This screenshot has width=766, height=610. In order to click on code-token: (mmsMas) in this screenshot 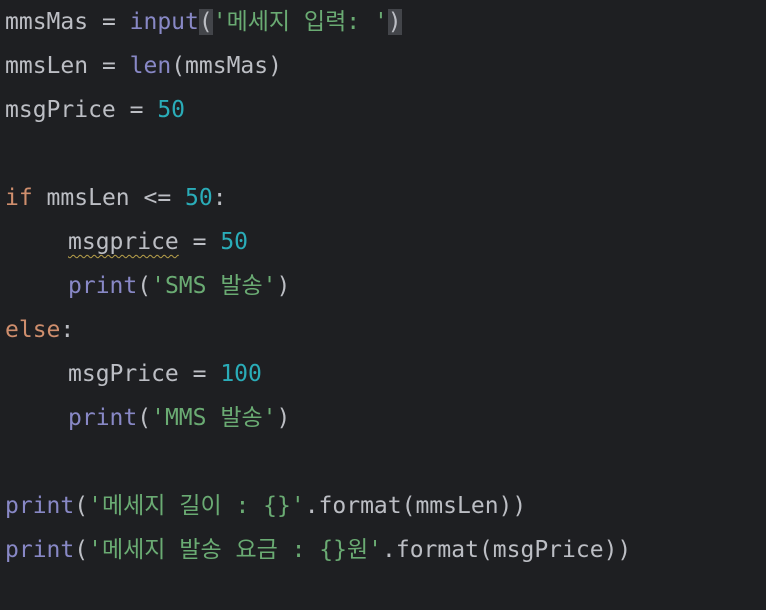, I will do `click(226, 66)`.